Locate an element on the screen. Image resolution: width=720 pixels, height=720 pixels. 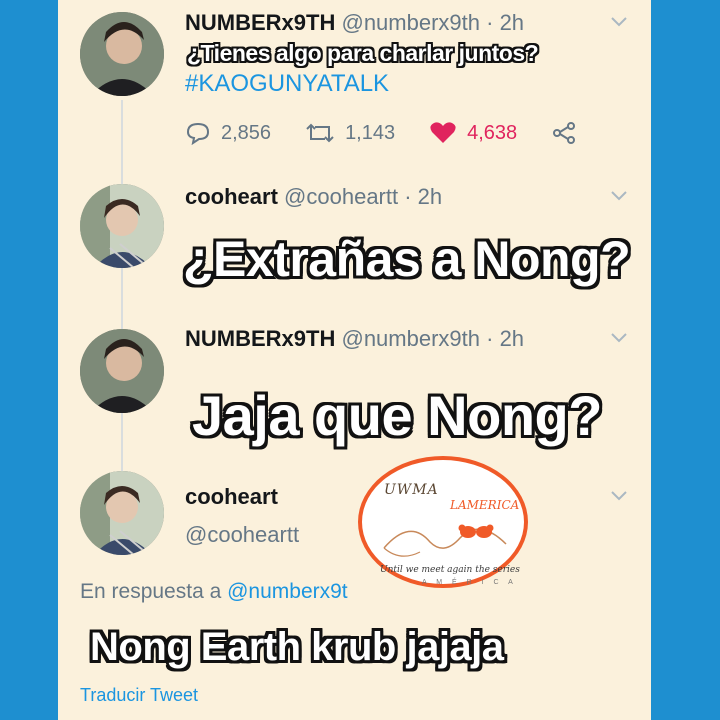
caption-overlay: Nong Earth krub jajaja is located at coordinates (297, 647).